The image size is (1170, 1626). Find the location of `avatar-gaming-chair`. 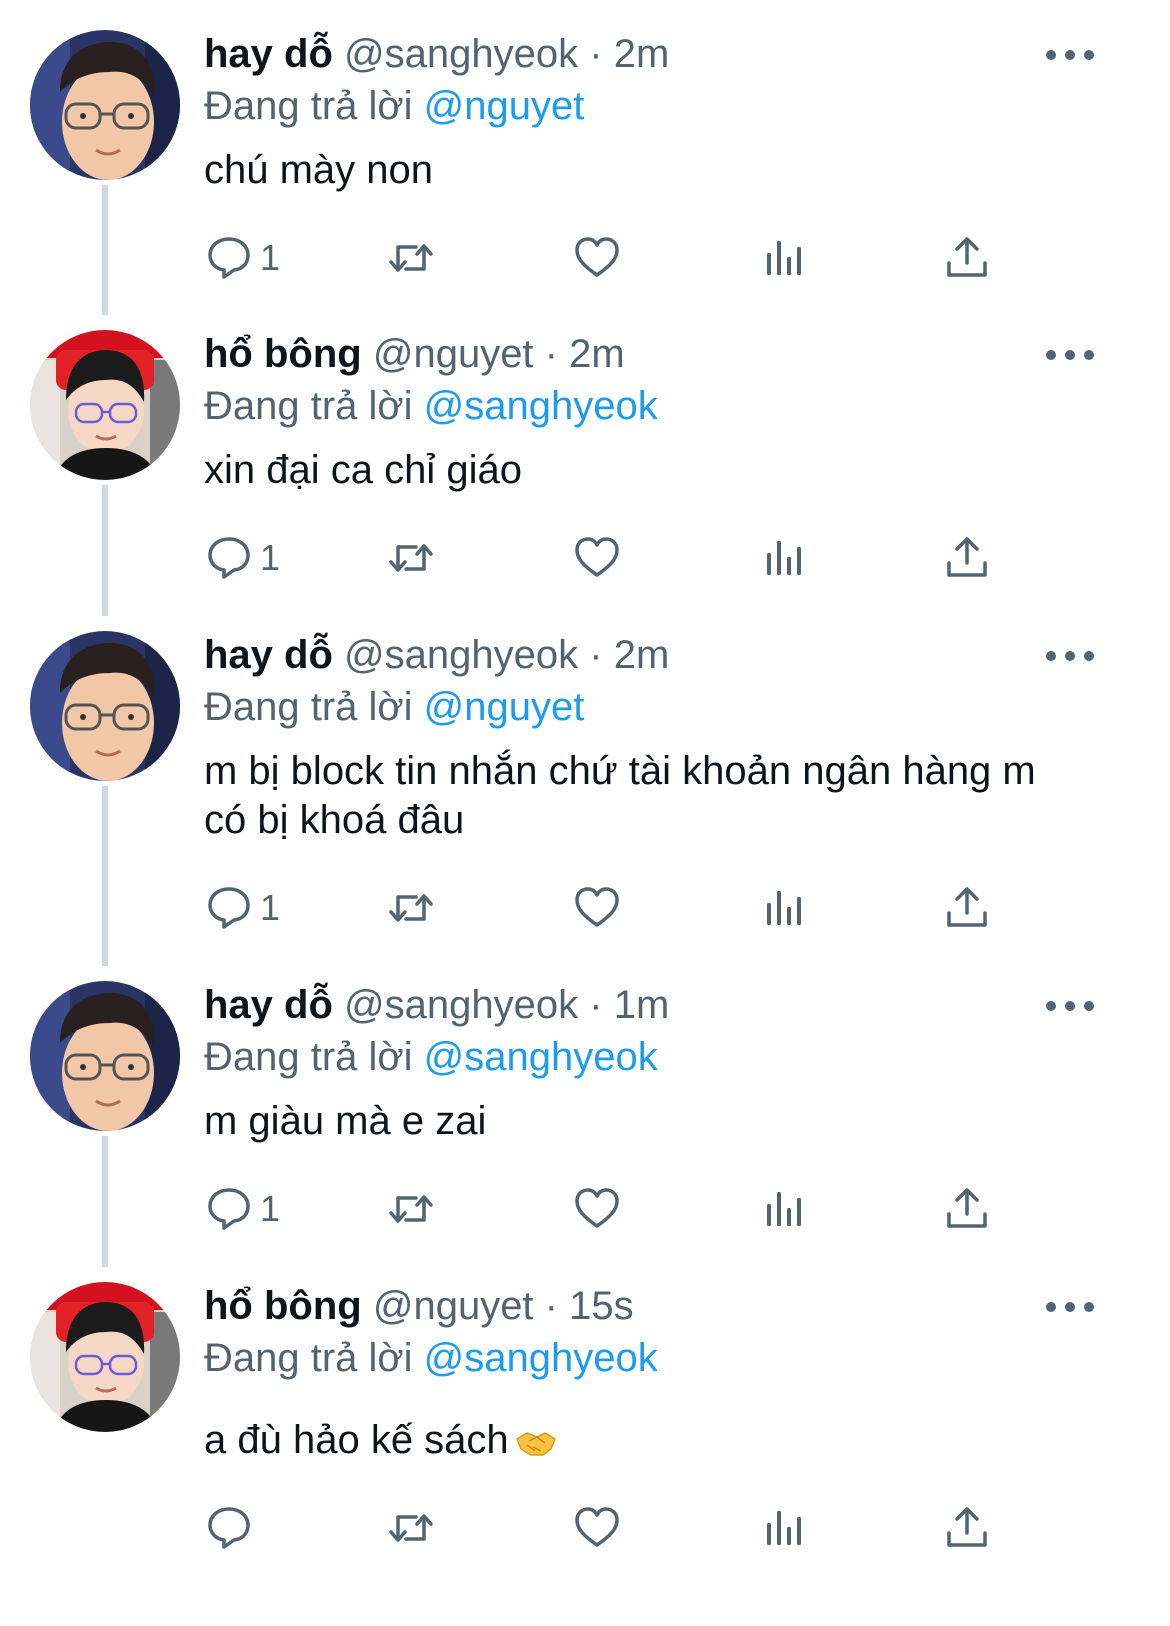

avatar-gaming-chair is located at coordinates (105, 405).